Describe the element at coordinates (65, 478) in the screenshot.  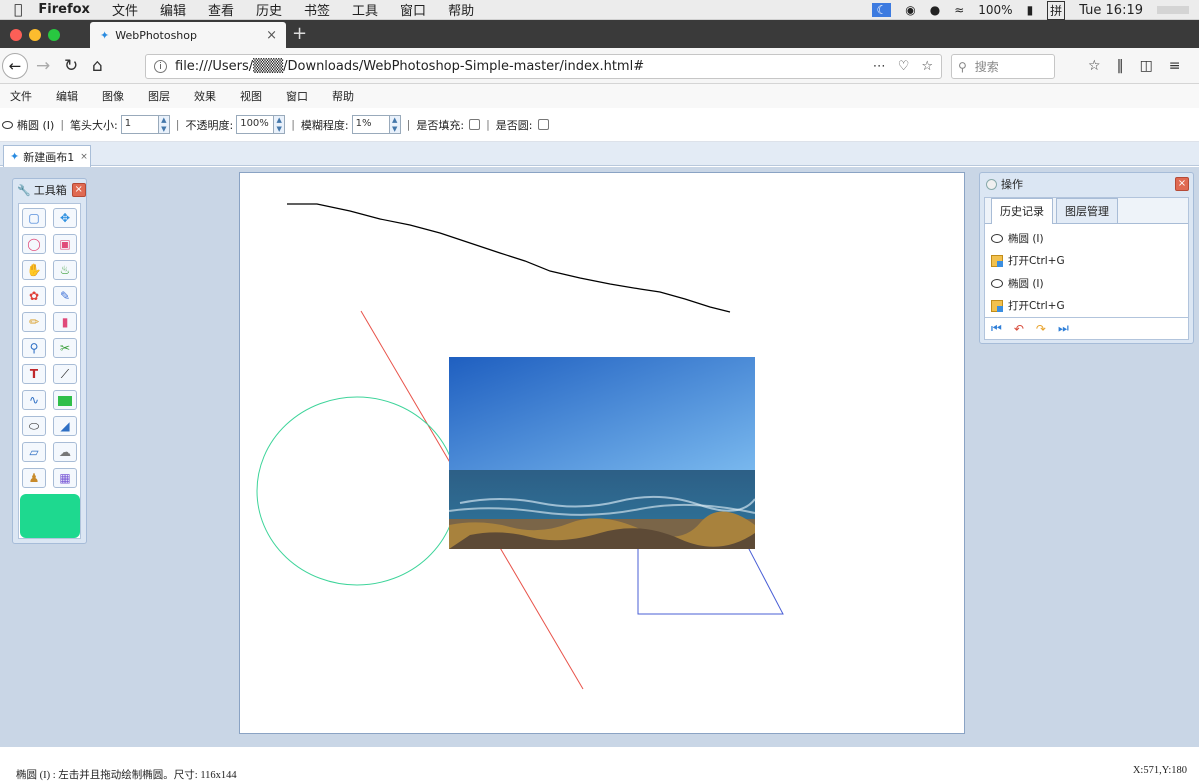
I see `palette-icon: ▦` at that location.